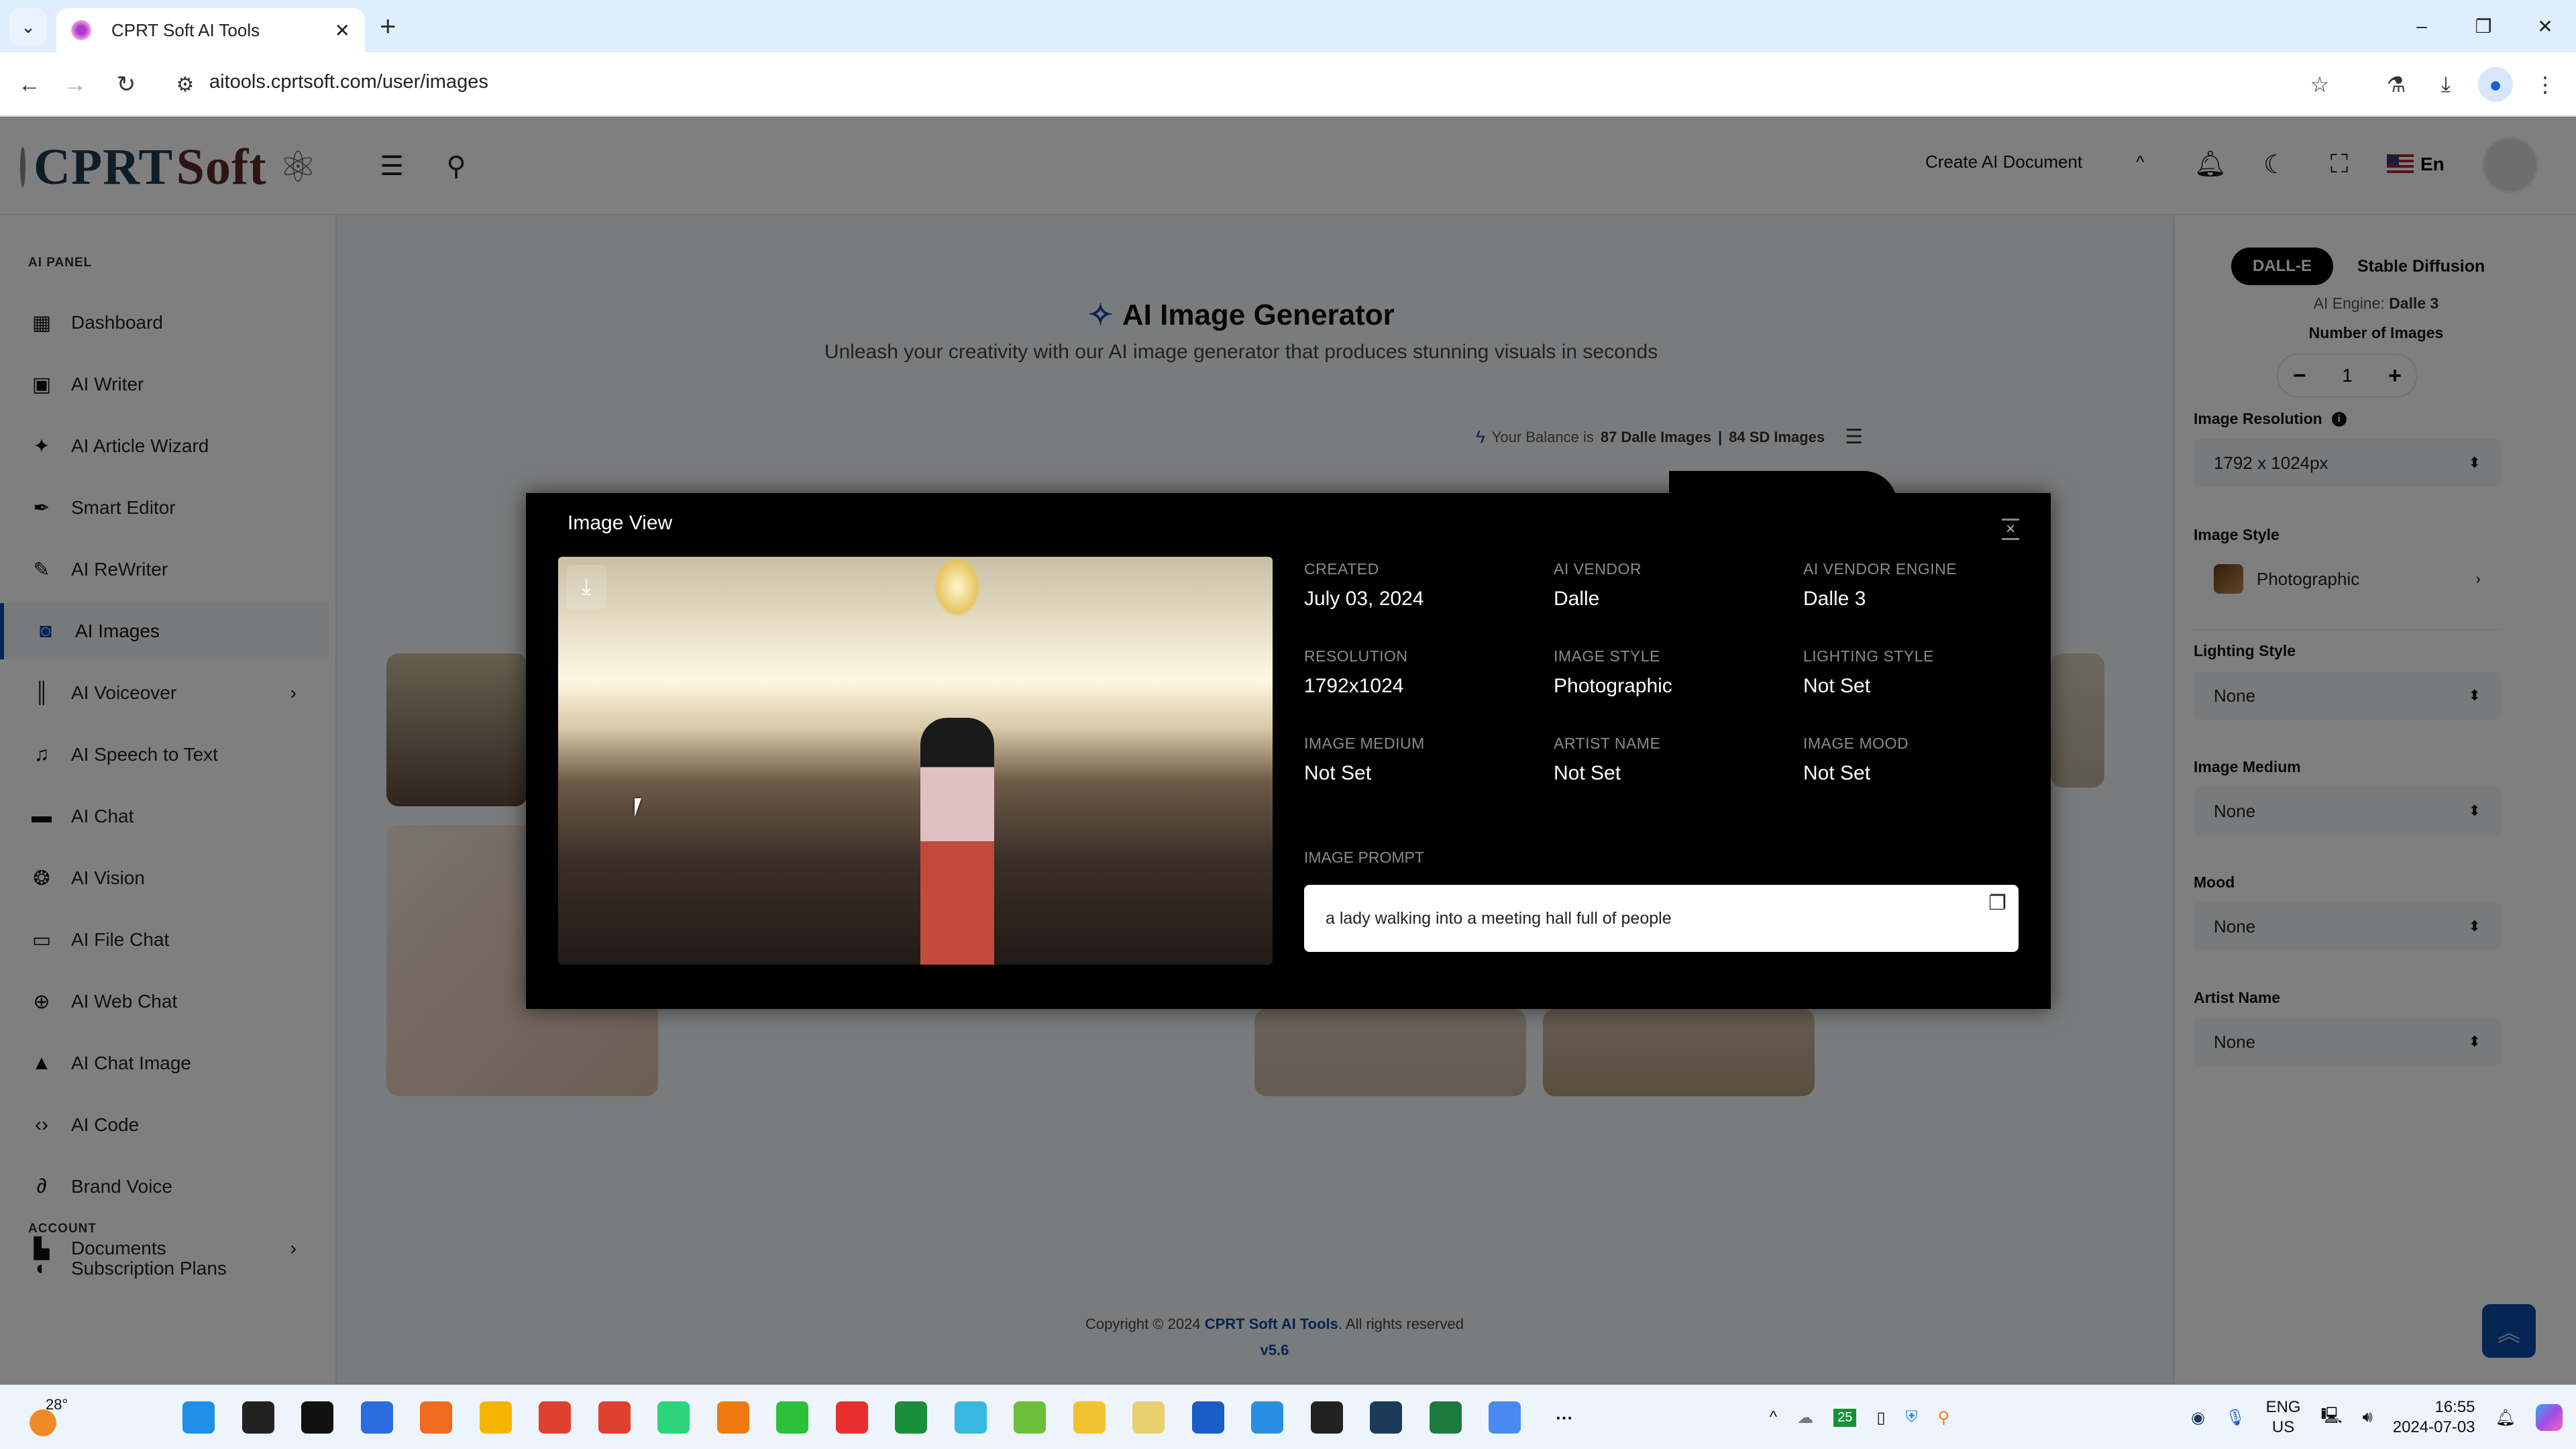 The width and height of the screenshot is (2576, 1449). Describe the element at coordinates (1880, 1418) in the screenshot. I see `usb-icon: ▯` at that location.